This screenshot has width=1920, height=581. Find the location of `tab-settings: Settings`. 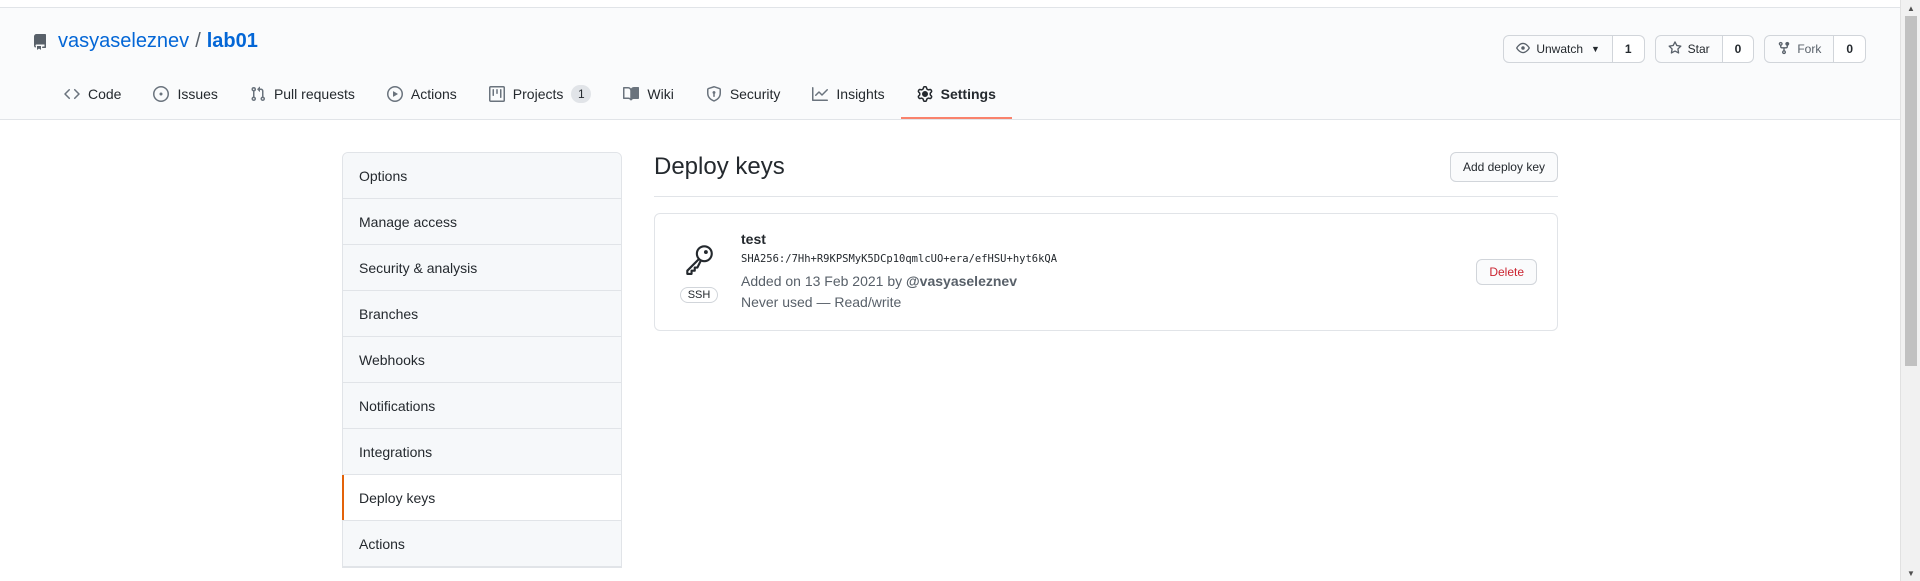

tab-settings: Settings is located at coordinates (956, 95).